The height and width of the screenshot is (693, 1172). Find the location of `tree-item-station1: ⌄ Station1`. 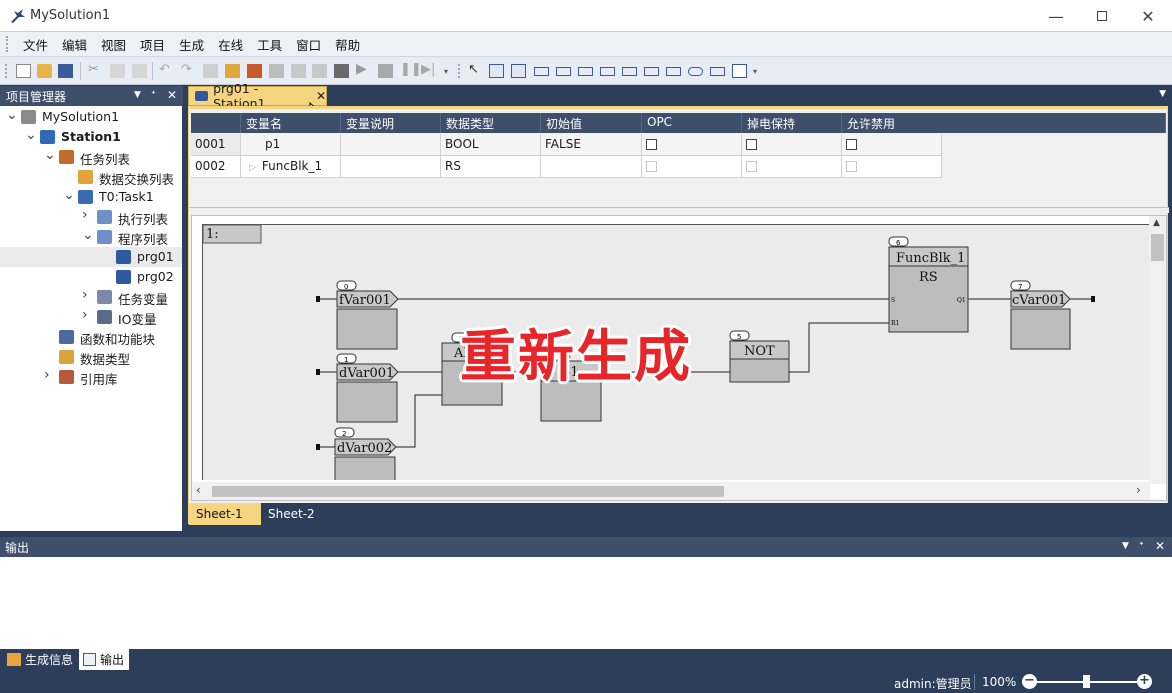

tree-item-station1: ⌄ Station1 is located at coordinates (91, 137).